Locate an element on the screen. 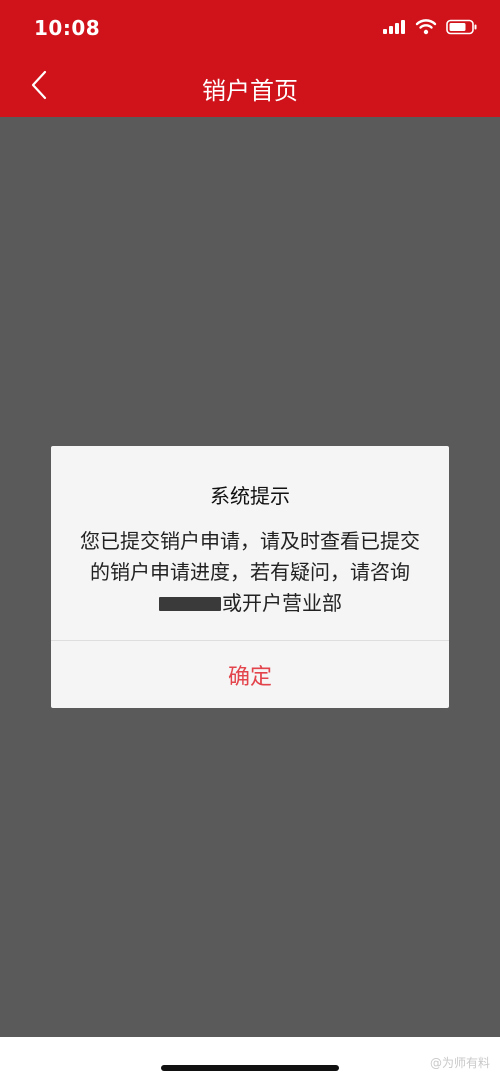 The height and width of the screenshot is (1082, 500). dialog-title: 系统提示 is located at coordinates (250, 496).